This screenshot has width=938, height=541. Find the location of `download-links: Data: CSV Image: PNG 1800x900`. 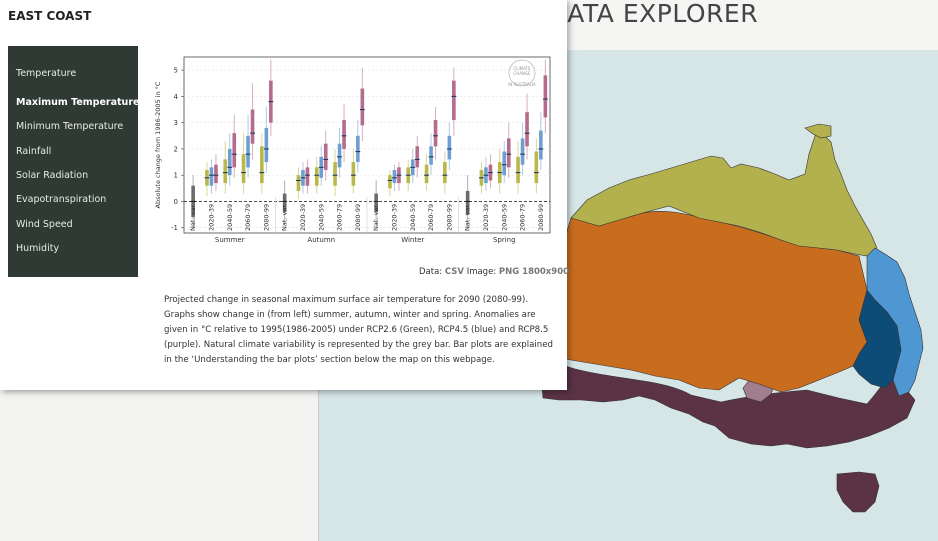

download-links: Data: CSV Image: PNG 1800x900 is located at coordinates (494, 272).